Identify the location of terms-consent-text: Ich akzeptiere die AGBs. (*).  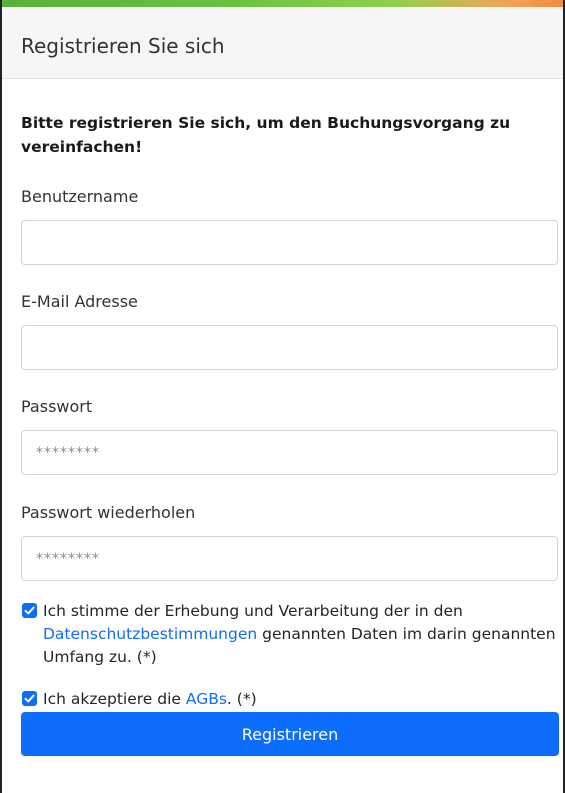
(288, 699).